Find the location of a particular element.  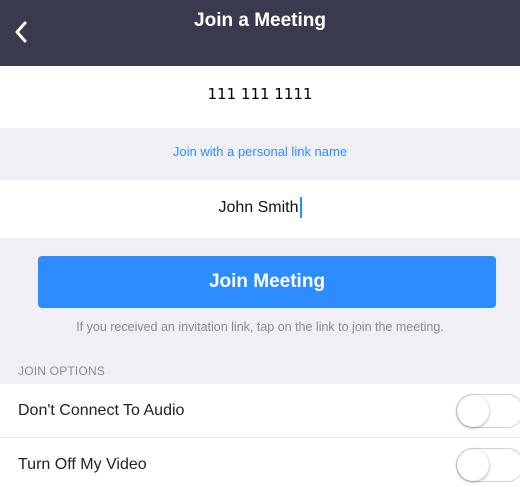

personal-link-button: Join with a personal link name is located at coordinates (260, 151).